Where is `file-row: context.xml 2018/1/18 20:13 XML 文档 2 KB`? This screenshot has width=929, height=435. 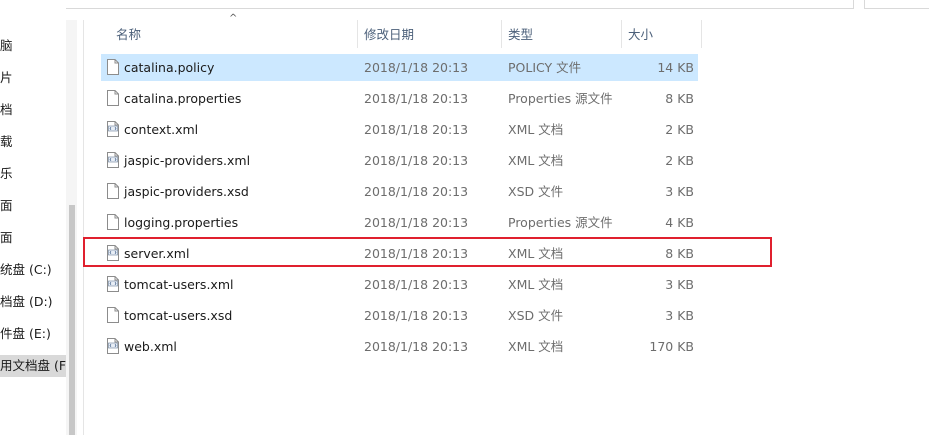 file-row: context.xml 2018/1/18 20:13 XML 文档 2 KB is located at coordinates (399, 129).